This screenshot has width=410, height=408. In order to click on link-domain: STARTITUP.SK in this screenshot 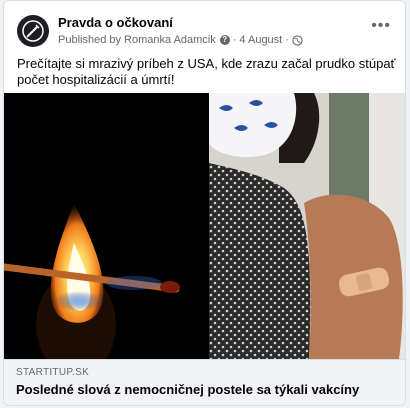, I will do `click(53, 372)`.